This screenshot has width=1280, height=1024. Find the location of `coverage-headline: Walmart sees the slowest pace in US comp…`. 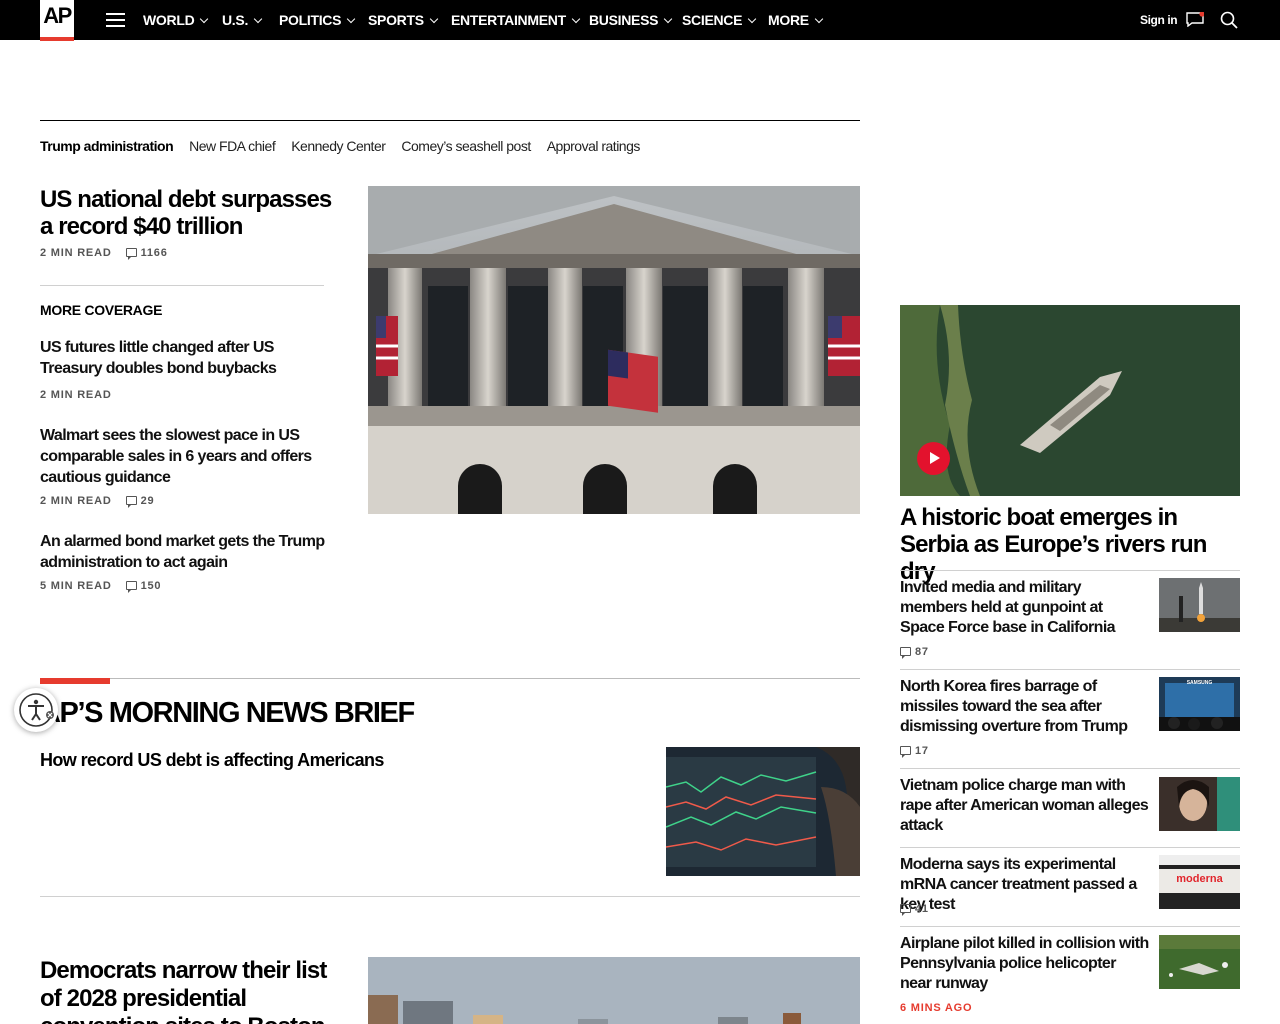

coverage-headline: Walmart sees the slowest pace in US comp… is located at coordinates (185, 456).